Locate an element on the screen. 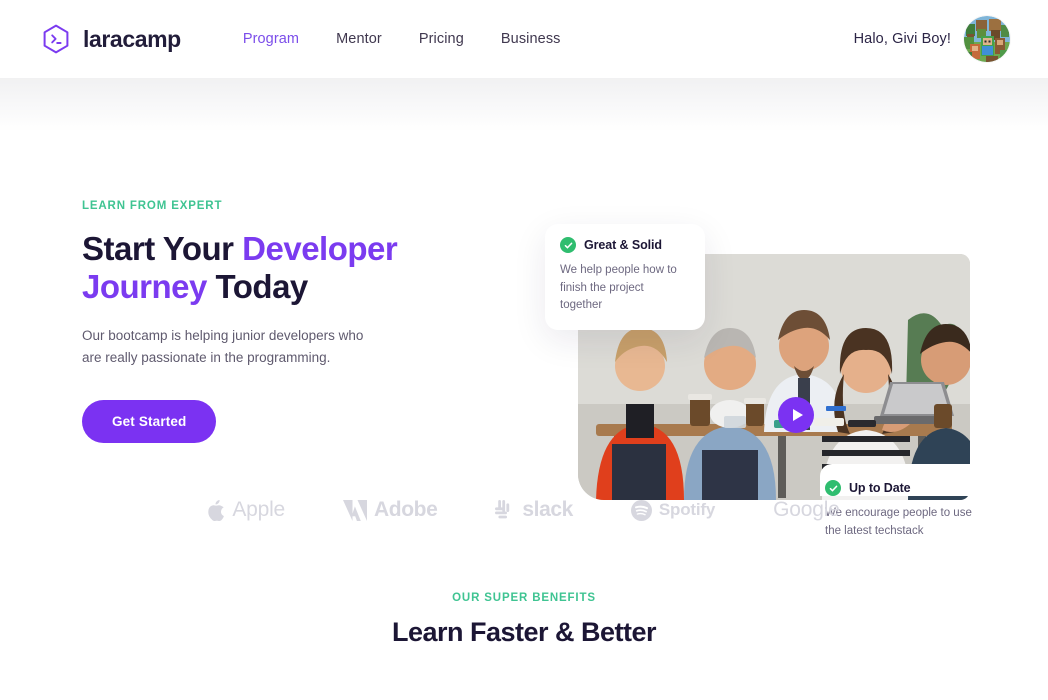 Image resolution: width=1048 pixels, height=700 pixels. brand-label: Google is located at coordinates (806, 509).